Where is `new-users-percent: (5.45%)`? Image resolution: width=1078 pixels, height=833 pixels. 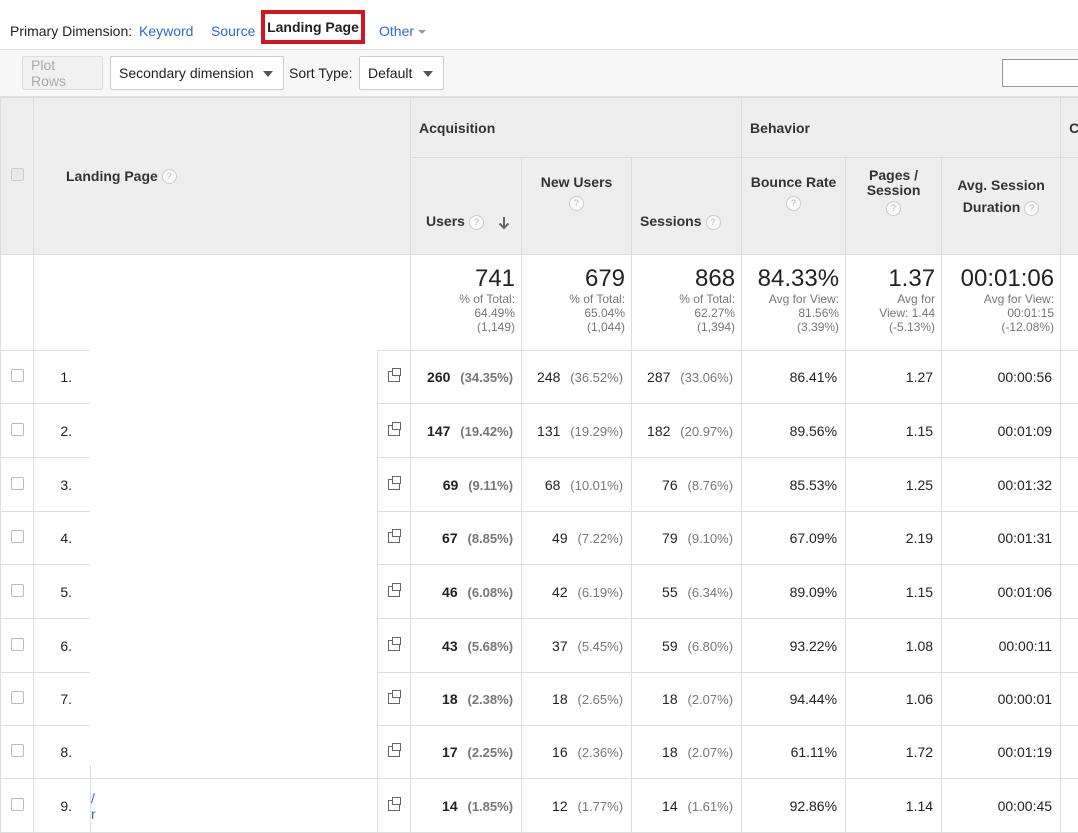
new-users-percent: (5.45%) is located at coordinates (601, 646).